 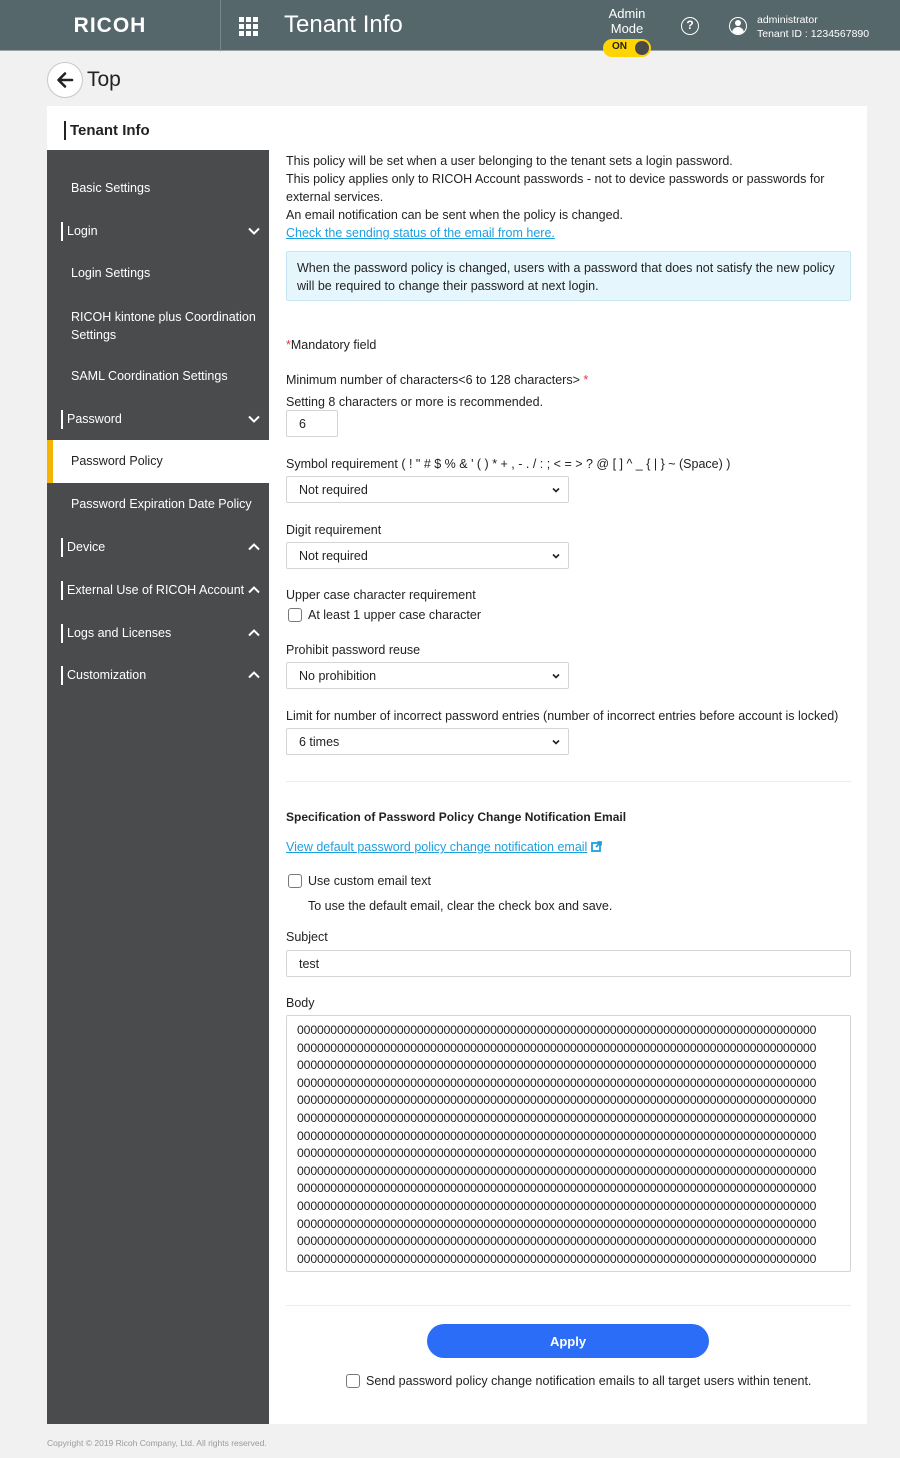 I want to click on uppercase-checkbox, so click(x=295, y=615).